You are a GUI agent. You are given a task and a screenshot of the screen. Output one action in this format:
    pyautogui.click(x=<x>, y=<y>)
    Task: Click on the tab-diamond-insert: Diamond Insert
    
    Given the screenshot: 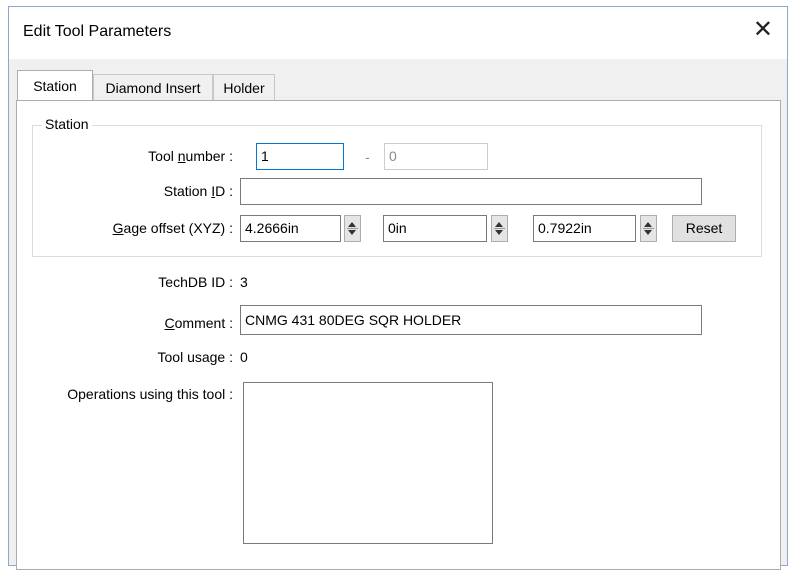 What is the action you would take?
    pyautogui.click(x=153, y=87)
    